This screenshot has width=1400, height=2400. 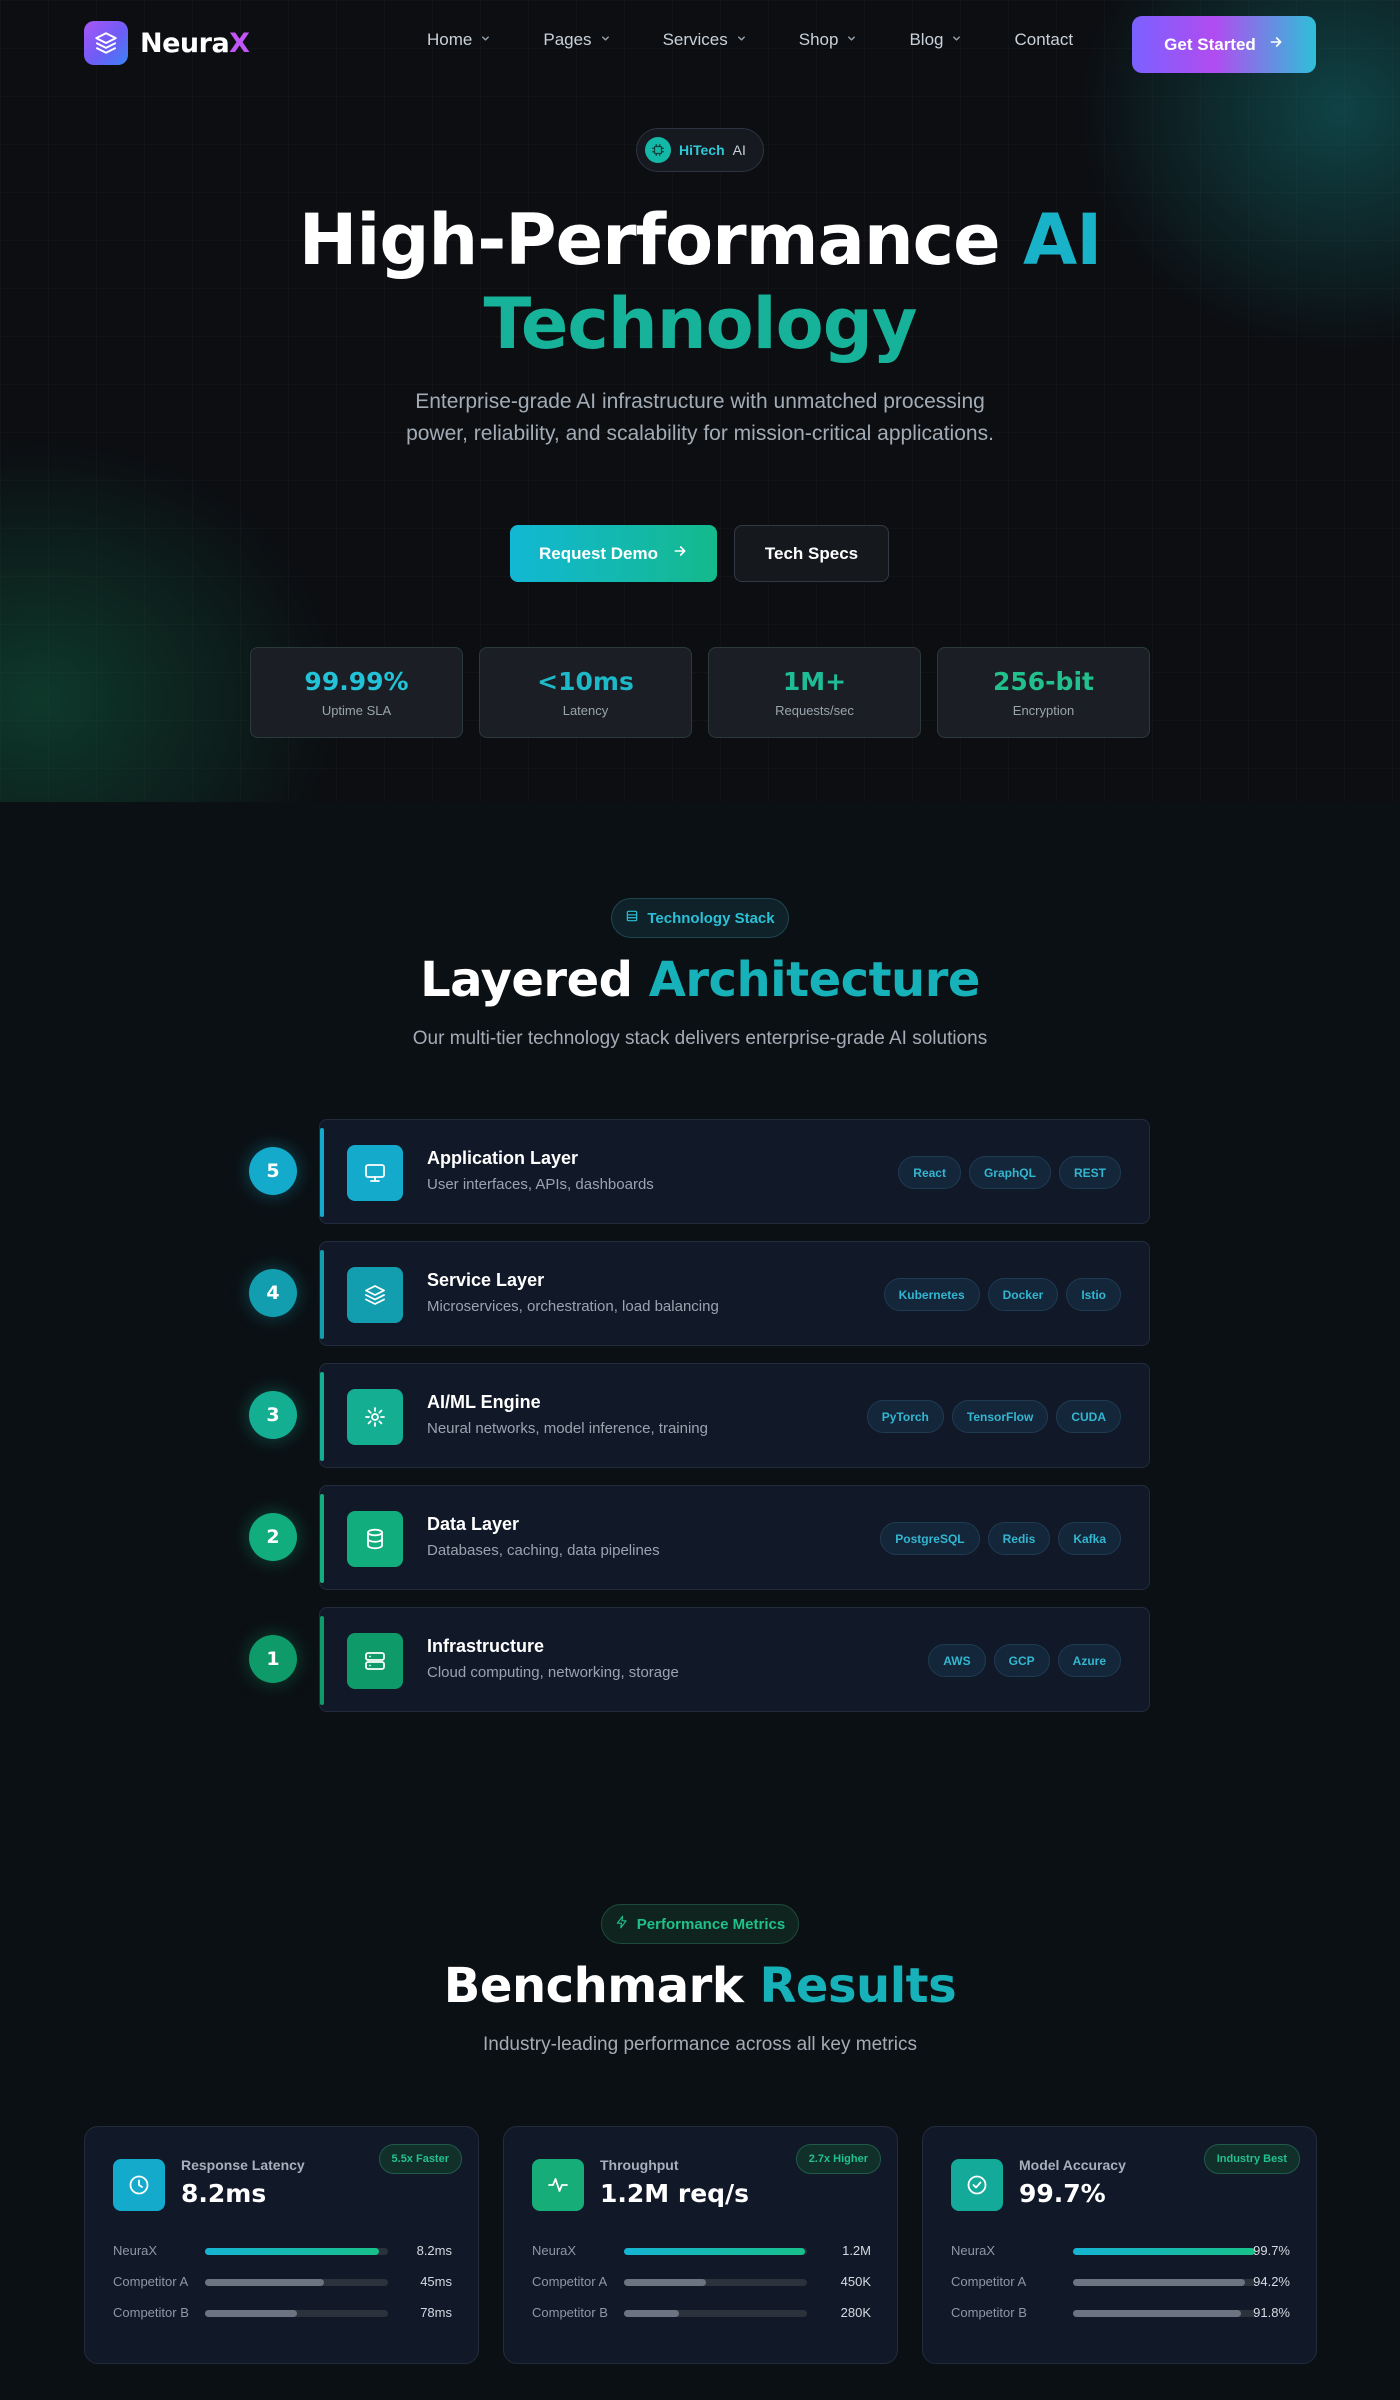 I want to click on competitor-value: 45ms, so click(x=436, y=2281).